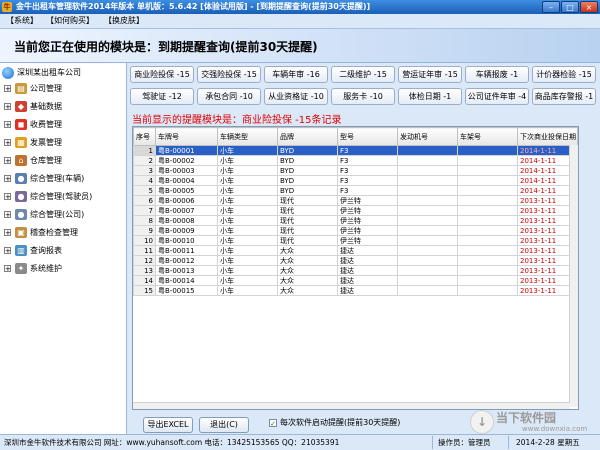 The height and width of the screenshot is (450, 600). Describe the element at coordinates (229, 74) in the screenshot. I see `reminder-compulsory-insurance-button: 交强险投保 -15` at that location.